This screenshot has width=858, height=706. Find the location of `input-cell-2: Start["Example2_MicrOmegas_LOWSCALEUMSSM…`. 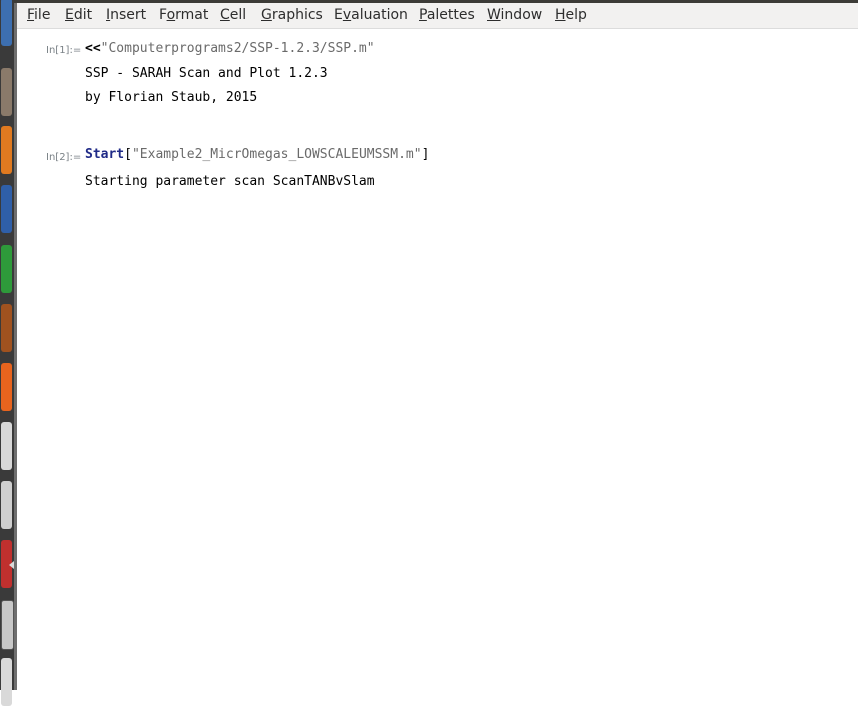

input-cell-2: Start["Example2_MicrOmegas_LOWSCALEUMSSM… is located at coordinates (257, 154).